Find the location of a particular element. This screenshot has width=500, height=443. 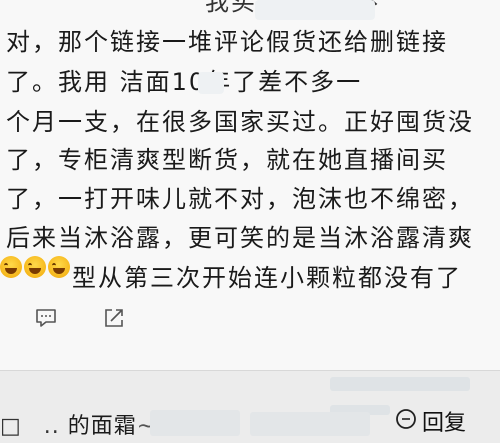

emoji-row is located at coordinates (35, 267).